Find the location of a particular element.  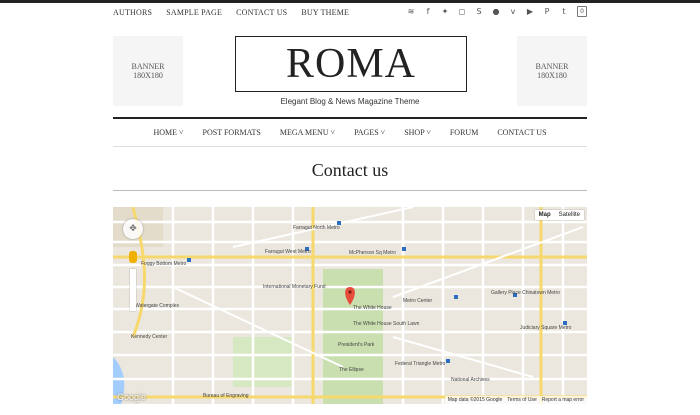

banner-left-line2: 180X180 is located at coordinates (148, 75).